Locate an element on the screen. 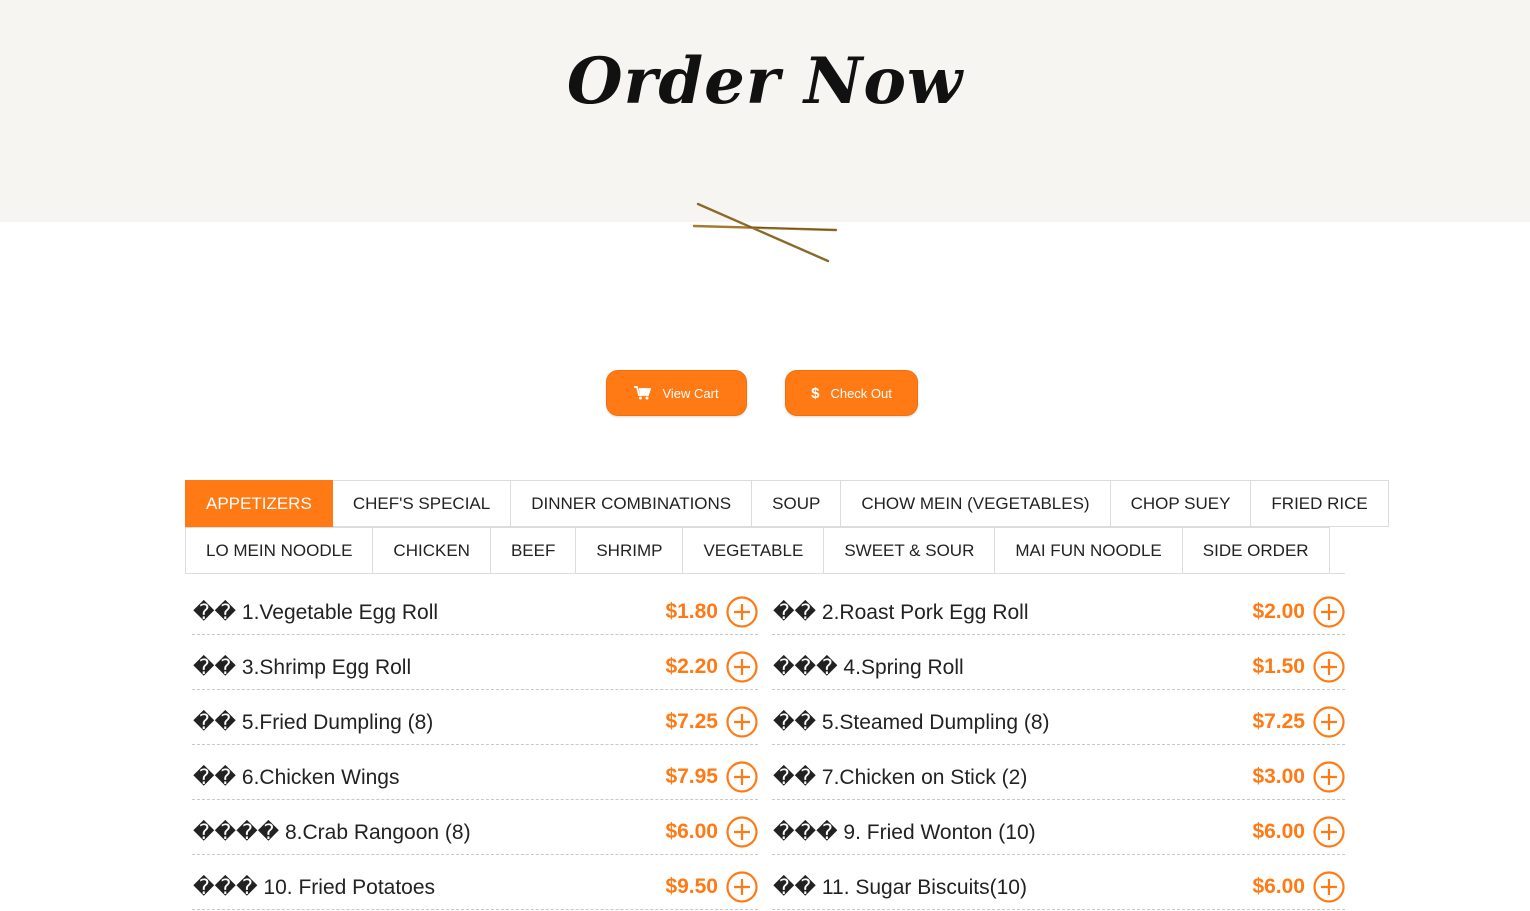 Image resolution: width=1530 pixels, height=911 pixels. menu-item-name: �� 6.Chicken Wings is located at coordinates (296, 777).